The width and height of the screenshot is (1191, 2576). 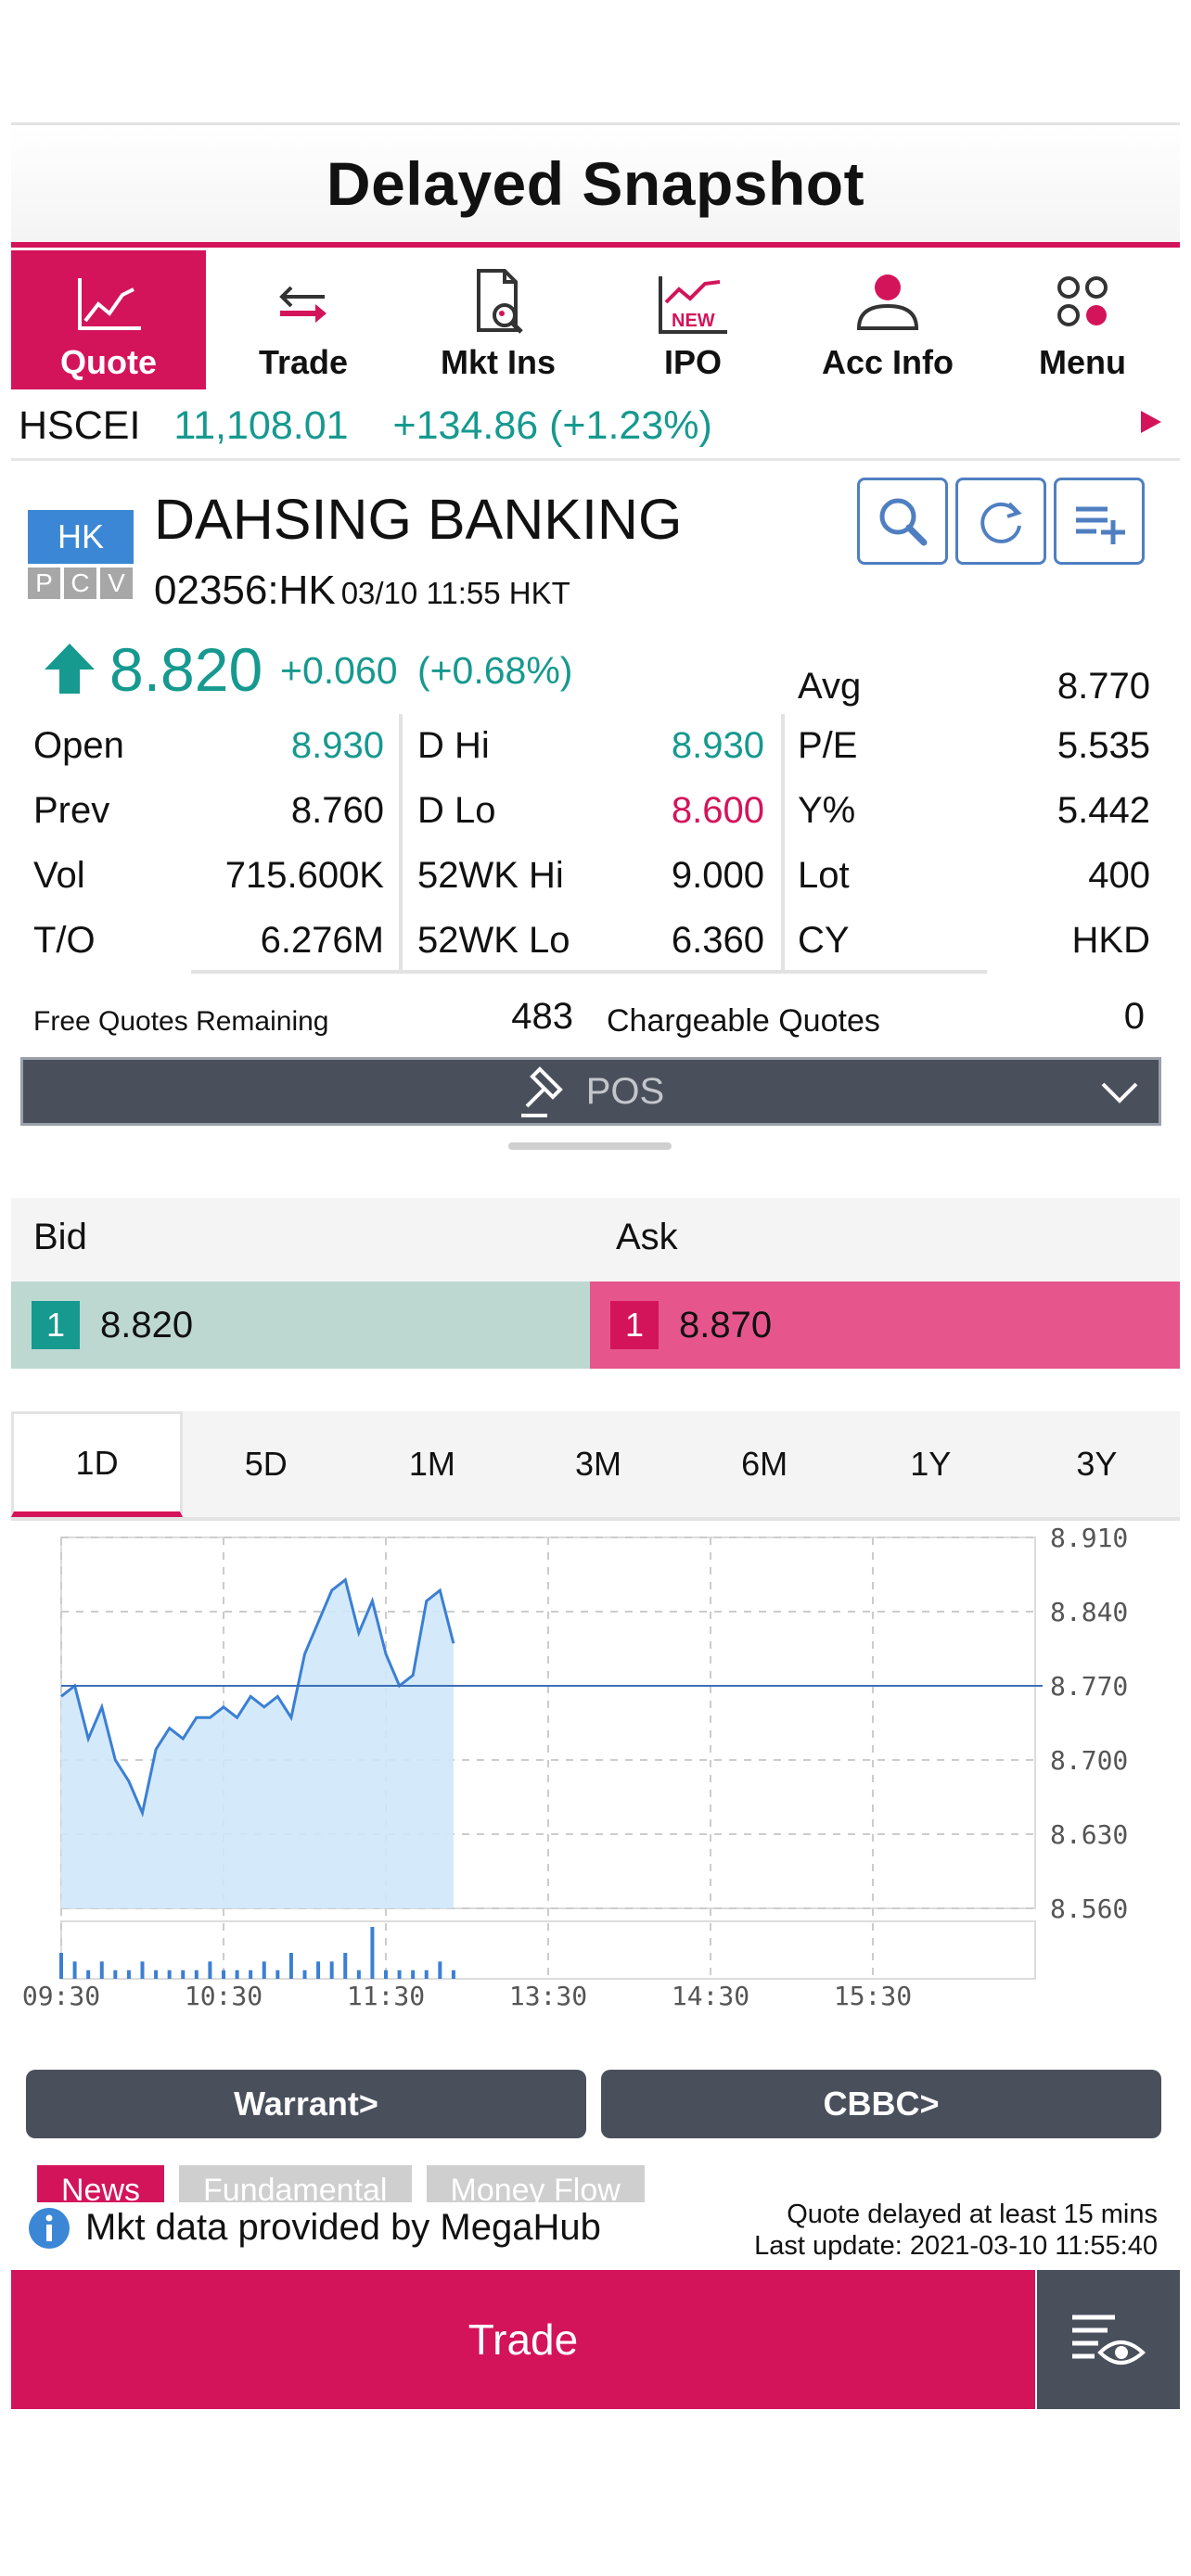 I want to click on tab-fundamental: Fundamental, so click(x=296, y=2183).